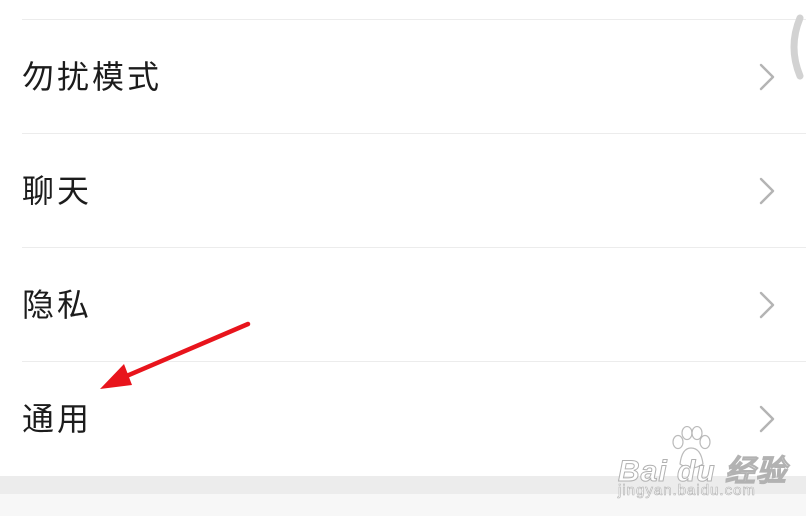 Image resolution: width=806 pixels, height=516 pixels. What do you see at coordinates (57, 191) in the screenshot?
I see `settings-item-label: 聊天` at bounding box center [57, 191].